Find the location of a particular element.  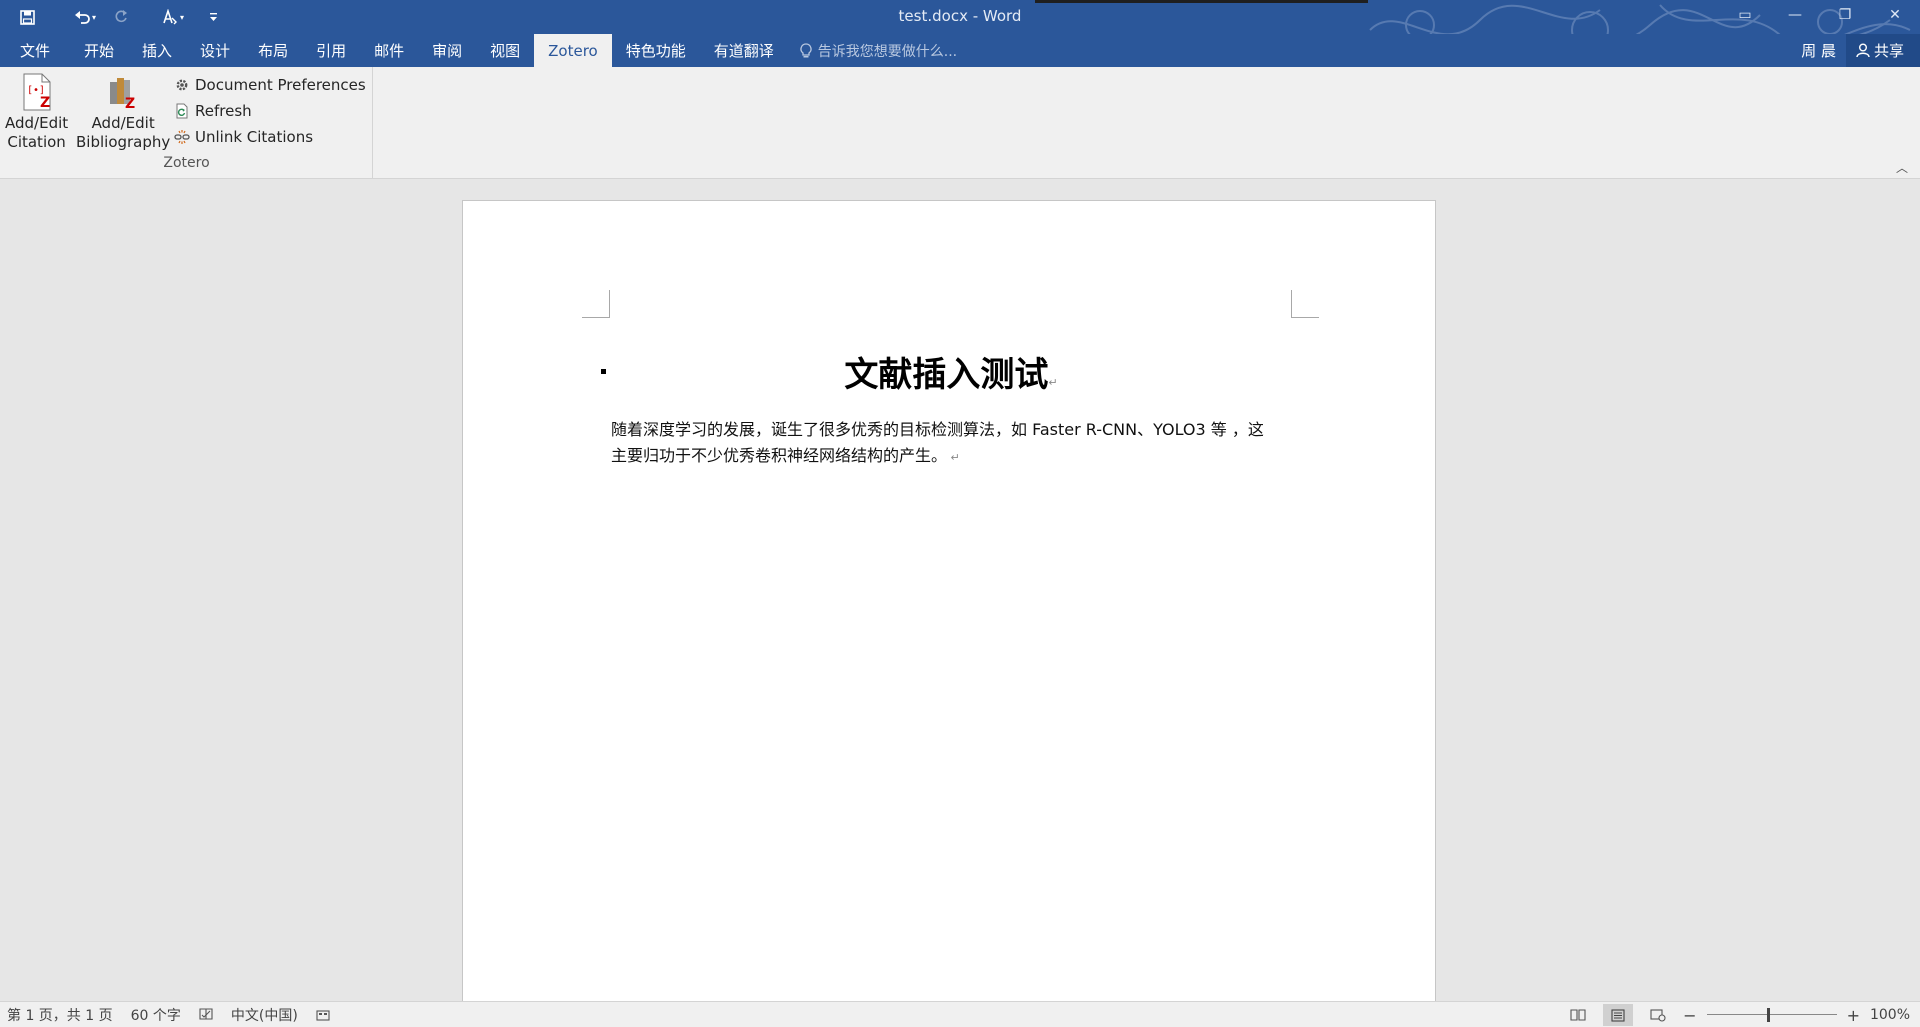

add-edit-bibliography-button: Z Add/Edit Bibliography is located at coordinates (123, 112).